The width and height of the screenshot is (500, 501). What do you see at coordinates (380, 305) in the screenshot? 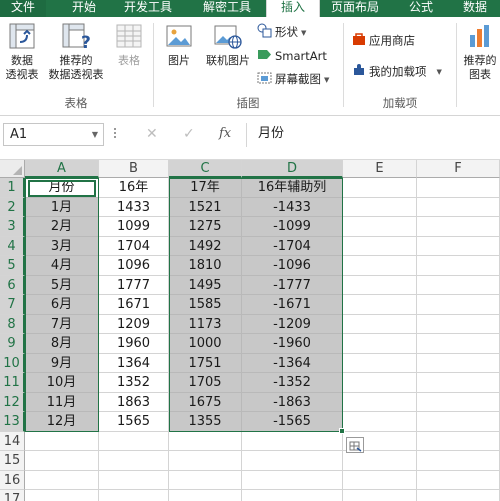
I see `cell-e7` at bounding box center [380, 305].